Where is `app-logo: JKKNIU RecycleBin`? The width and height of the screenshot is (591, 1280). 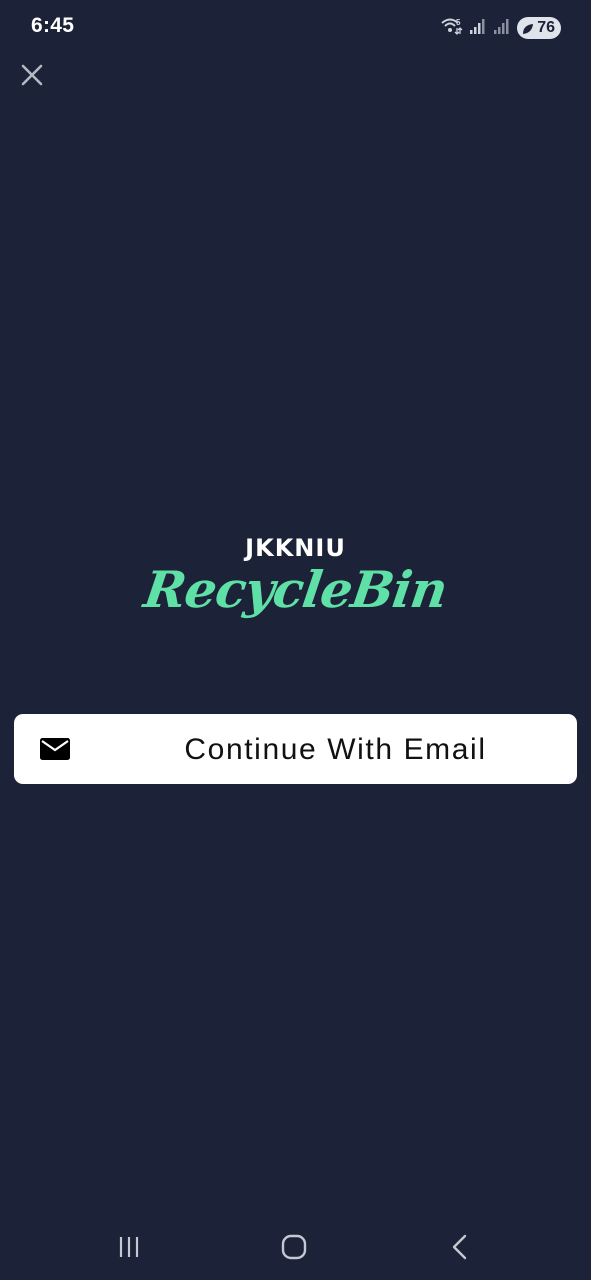
app-logo: JKKNIU RecycleBin is located at coordinates (295, 585).